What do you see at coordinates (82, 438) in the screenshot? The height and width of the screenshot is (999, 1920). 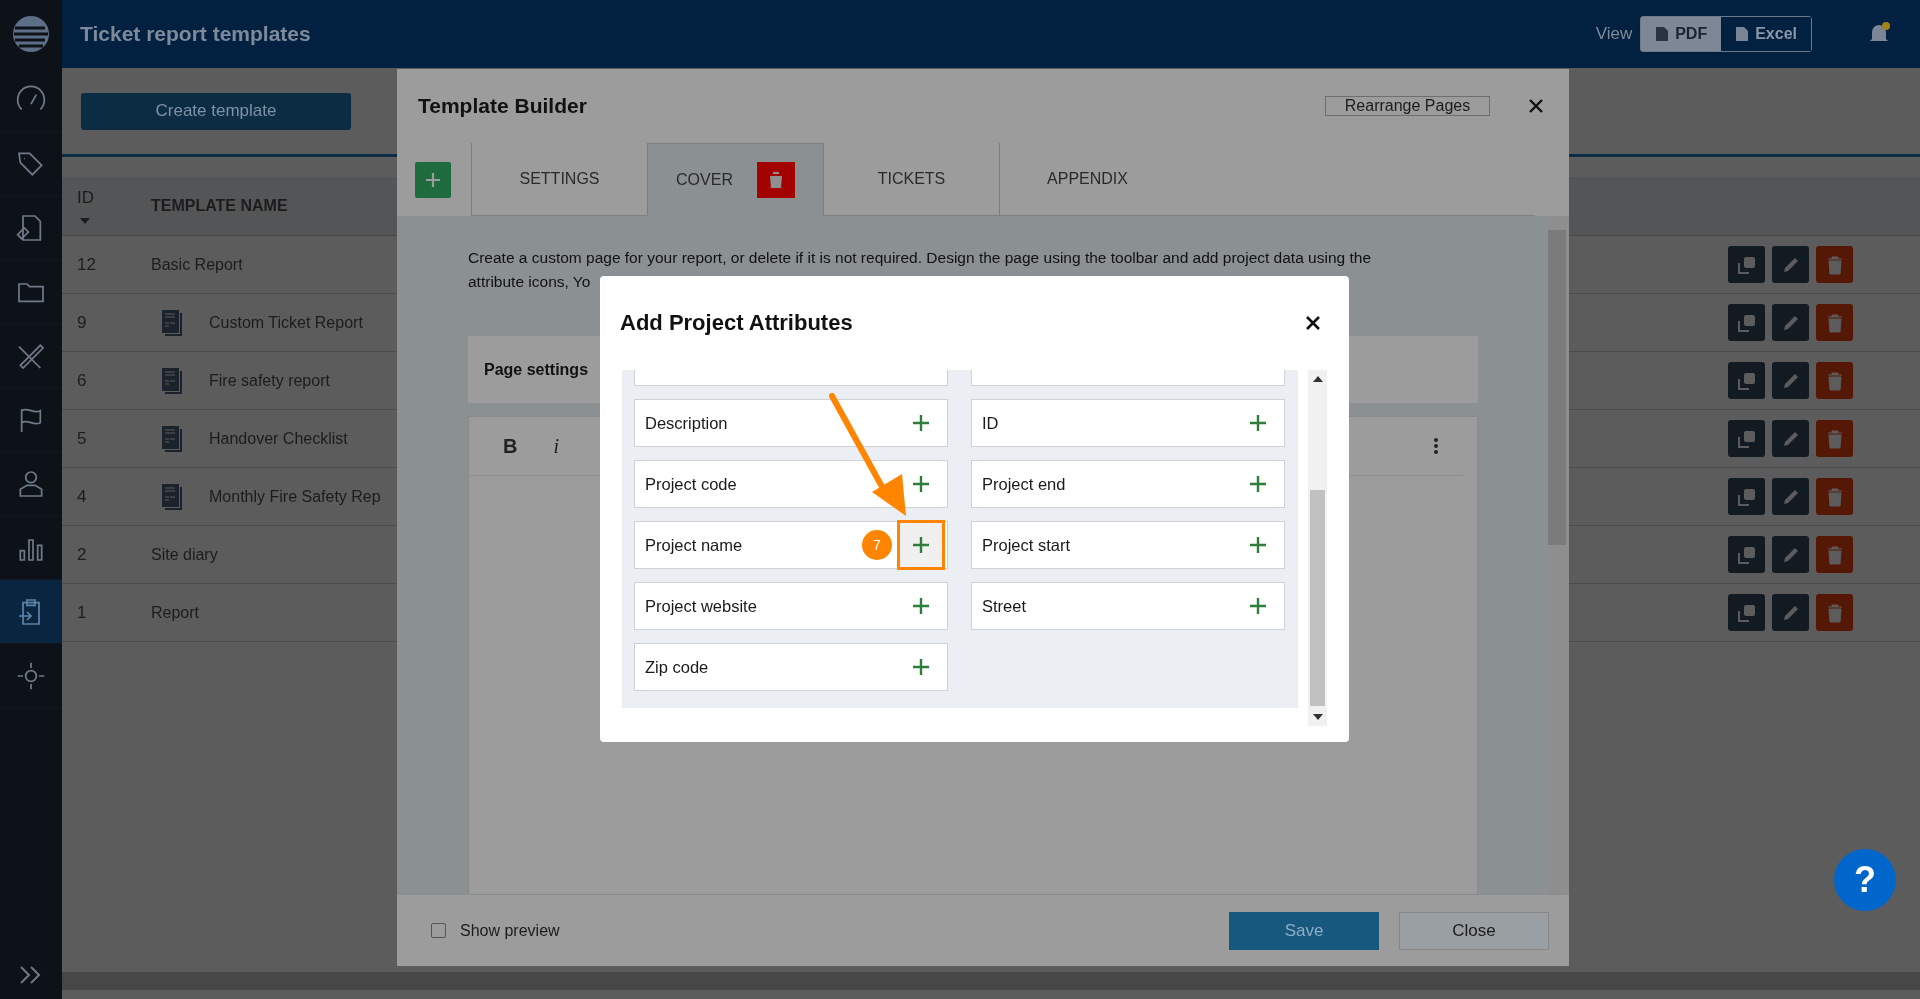 I see `table-cell-text: 5` at bounding box center [82, 438].